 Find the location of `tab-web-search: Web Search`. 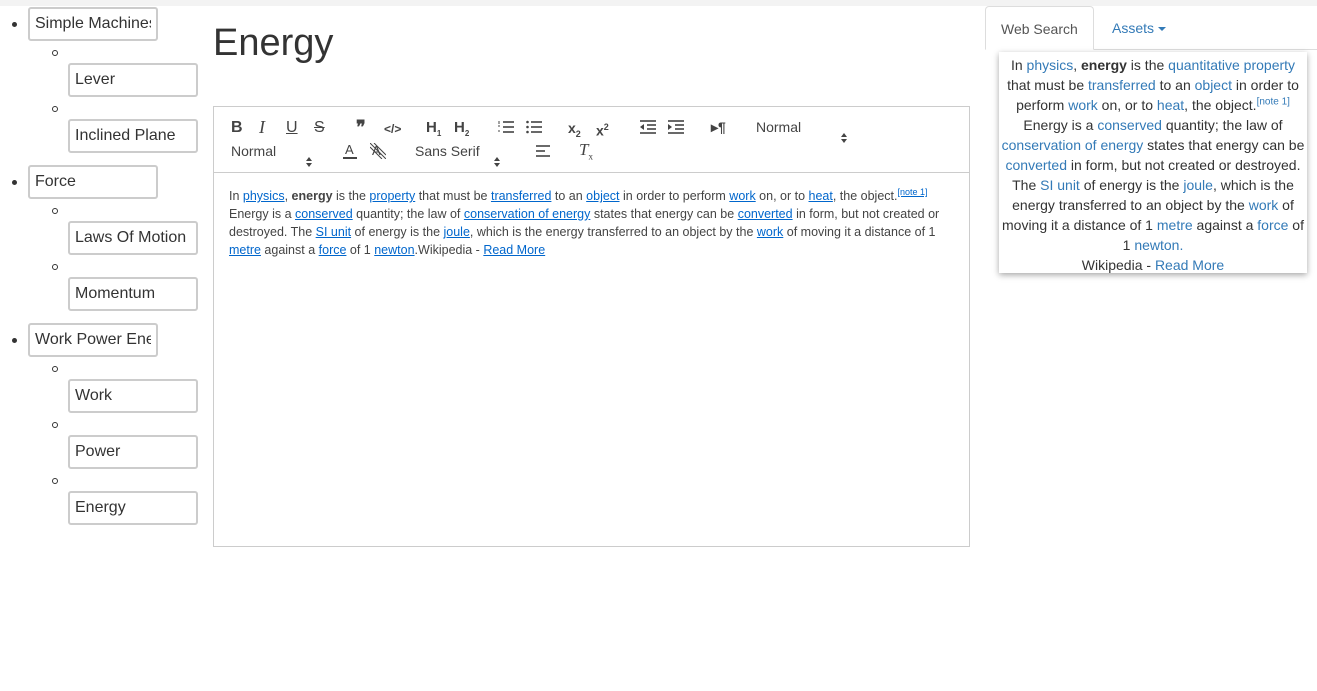

tab-web-search: Web Search is located at coordinates (1039, 28).